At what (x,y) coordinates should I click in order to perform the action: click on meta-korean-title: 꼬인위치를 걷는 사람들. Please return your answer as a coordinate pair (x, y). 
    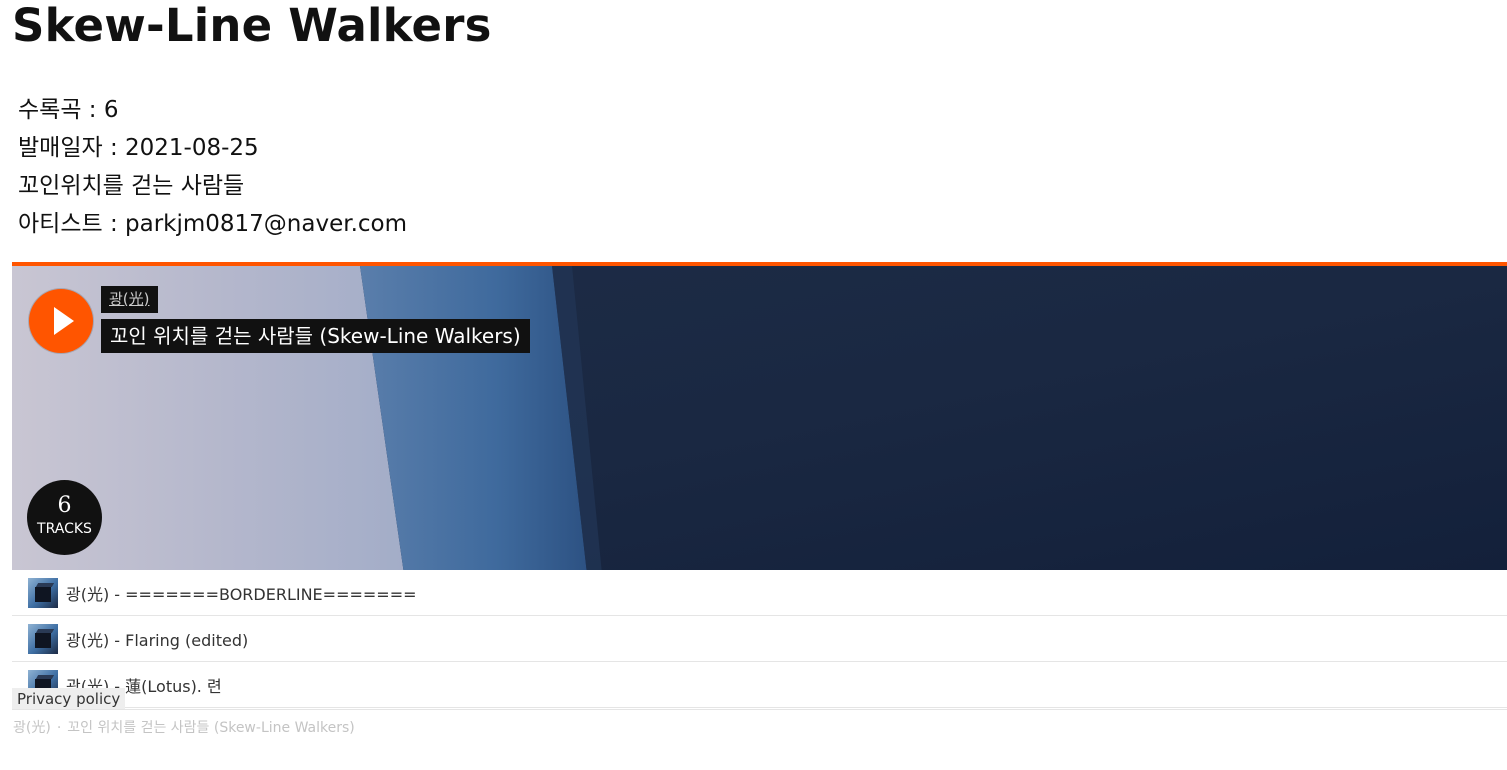
    Looking at the image, I should click on (131, 186).